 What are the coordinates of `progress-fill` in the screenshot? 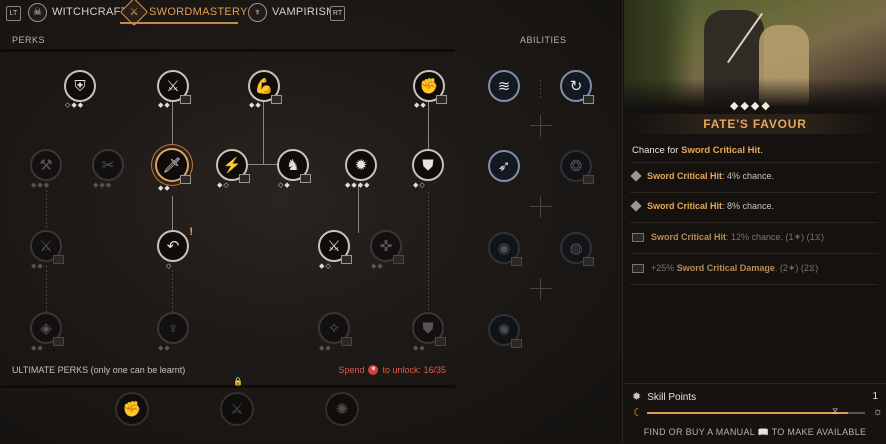 It's located at (747, 413).